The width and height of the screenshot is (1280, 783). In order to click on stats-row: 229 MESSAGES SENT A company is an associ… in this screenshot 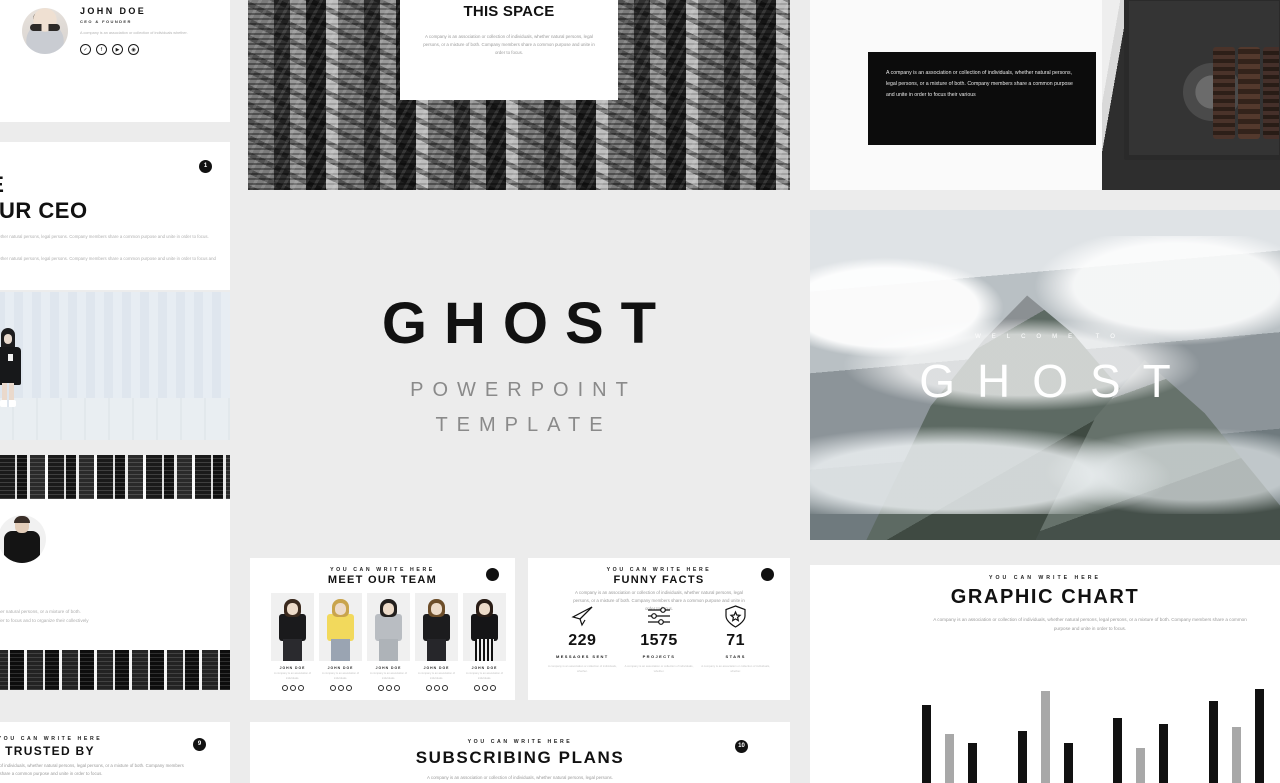, I will do `click(659, 639)`.